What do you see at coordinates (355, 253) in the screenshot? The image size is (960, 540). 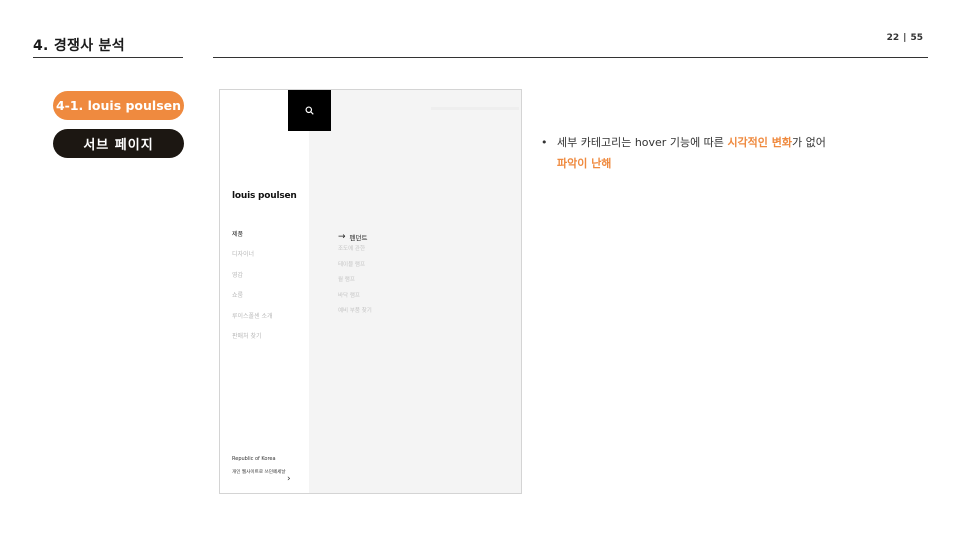 I see `submenu-item: 조도에 관한` at bounding box center [355, 253].